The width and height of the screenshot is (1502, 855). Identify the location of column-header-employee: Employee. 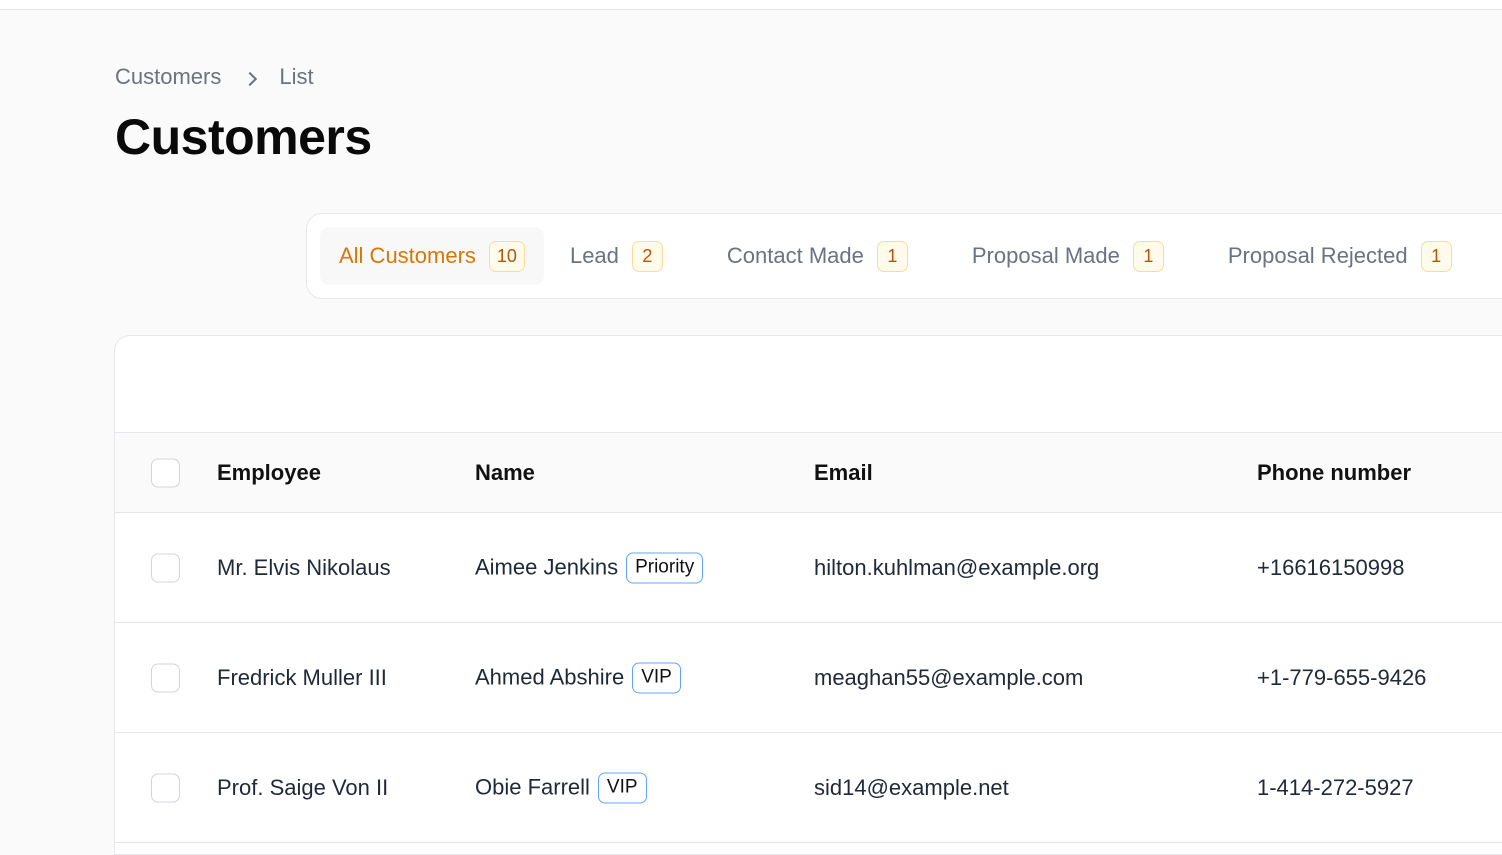
(269, 473).